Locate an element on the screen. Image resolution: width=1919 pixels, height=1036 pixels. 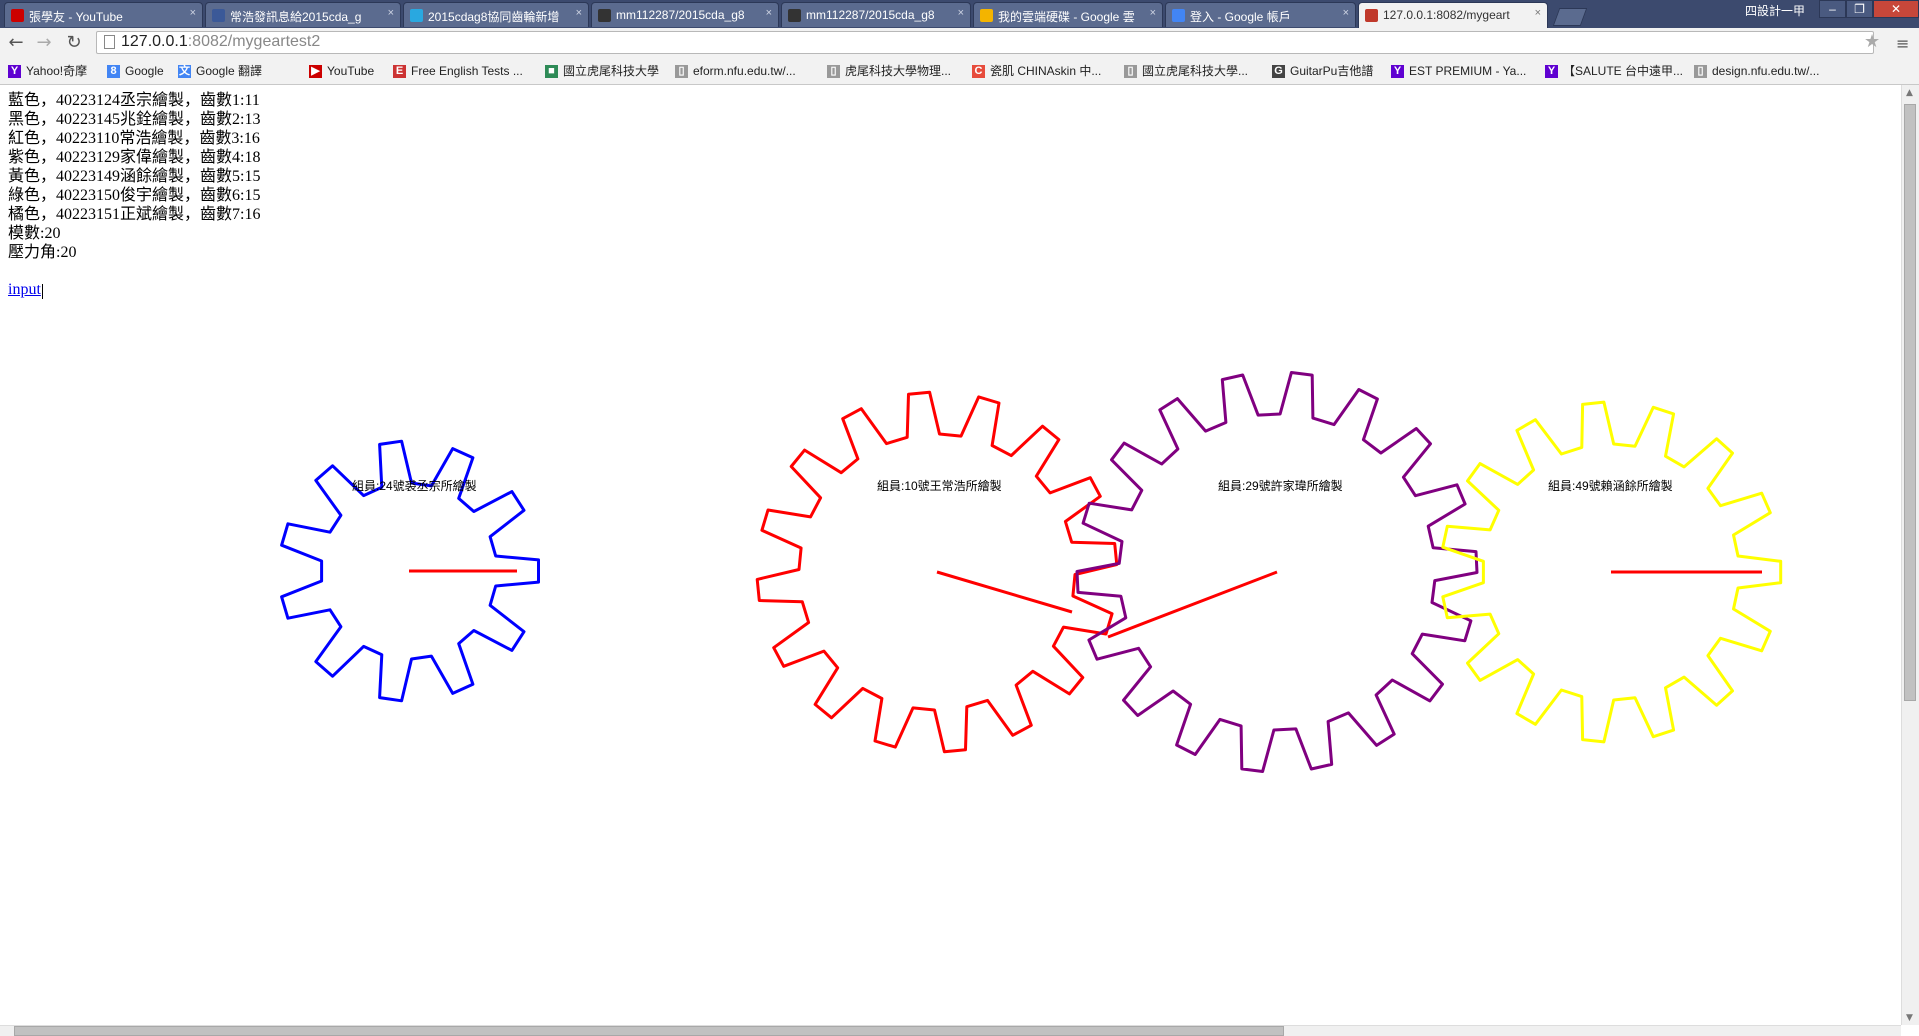
arrow-left-icon: ← is located at coordinates (16, 42).